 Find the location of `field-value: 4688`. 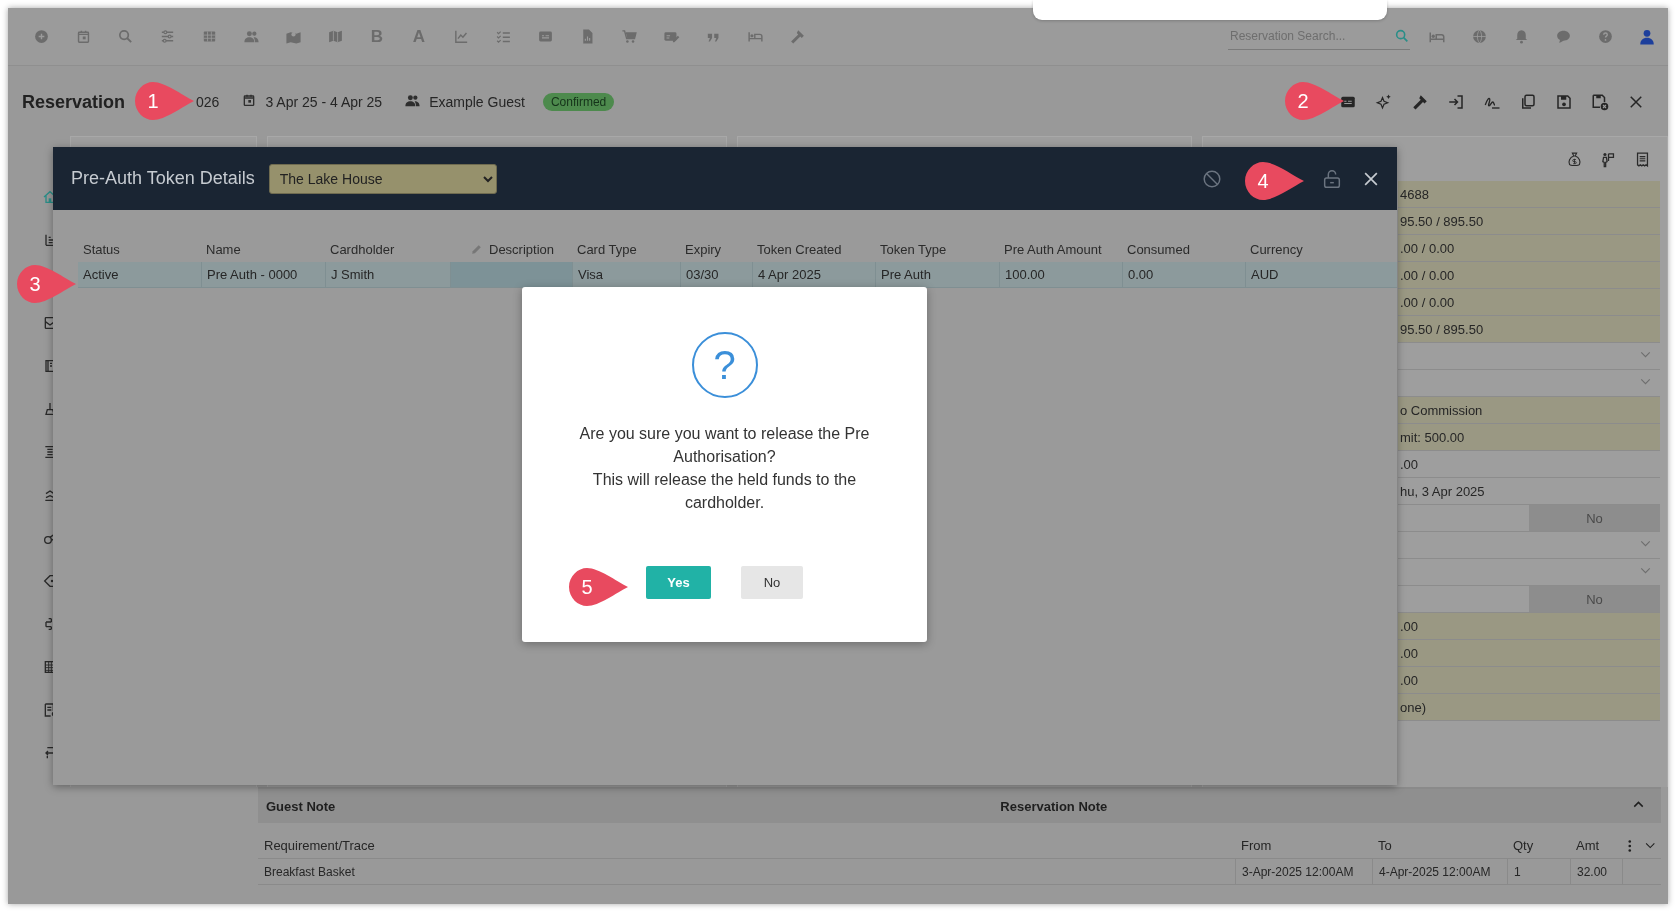

field-value: 4688 is located at coordinates (1414, 194).